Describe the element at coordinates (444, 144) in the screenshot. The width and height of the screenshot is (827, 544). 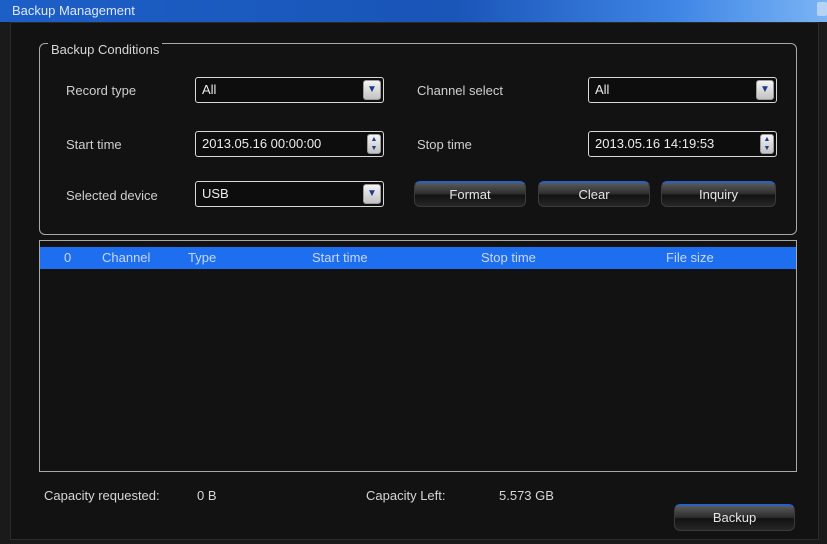
I see `stop-time-label: Stop time` at that location.